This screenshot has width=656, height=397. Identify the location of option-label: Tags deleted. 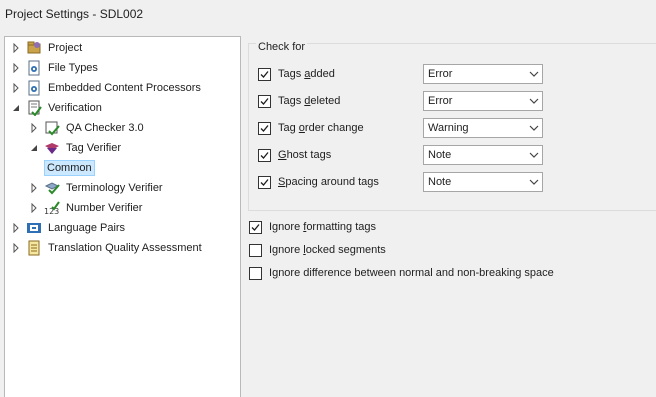
(309, 101).